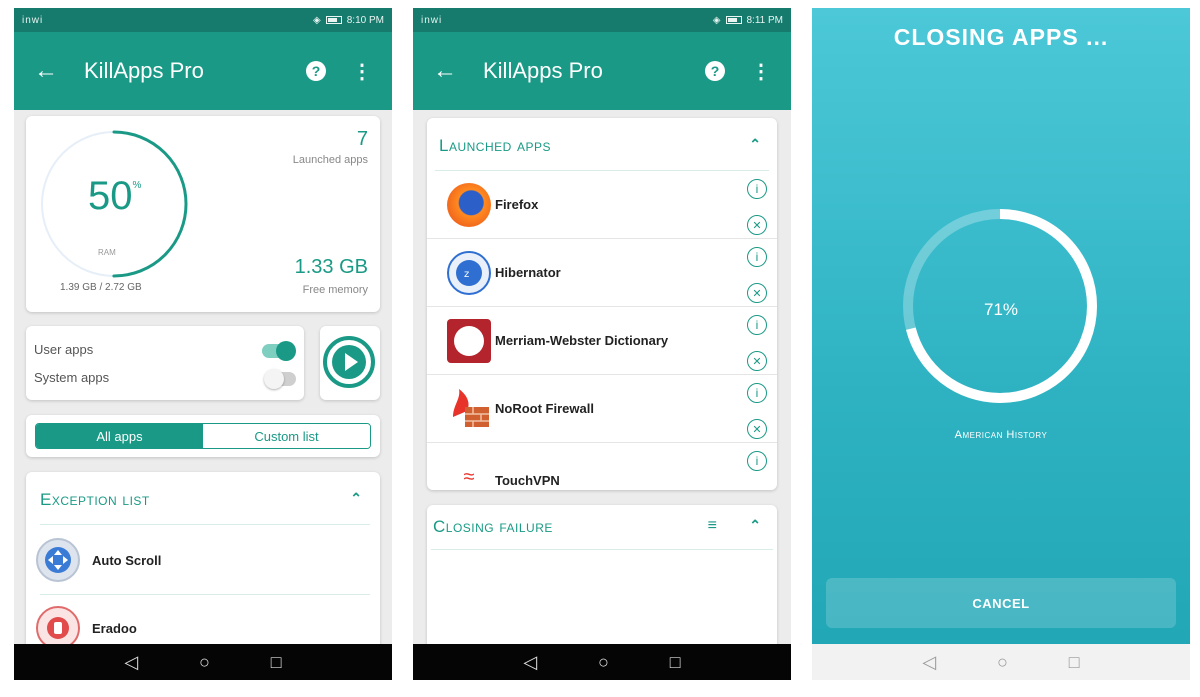 The height and width of the screenshot is (697, 1200). I want to click on hibernator-icon: z, so click(469, 273).